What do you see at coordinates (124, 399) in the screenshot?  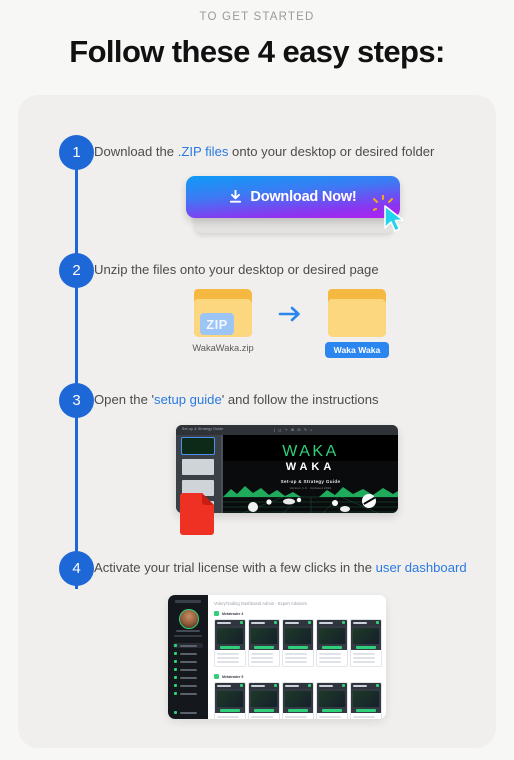 I see `step-3-text-before: Open the '` at bounding box center [124, 399].